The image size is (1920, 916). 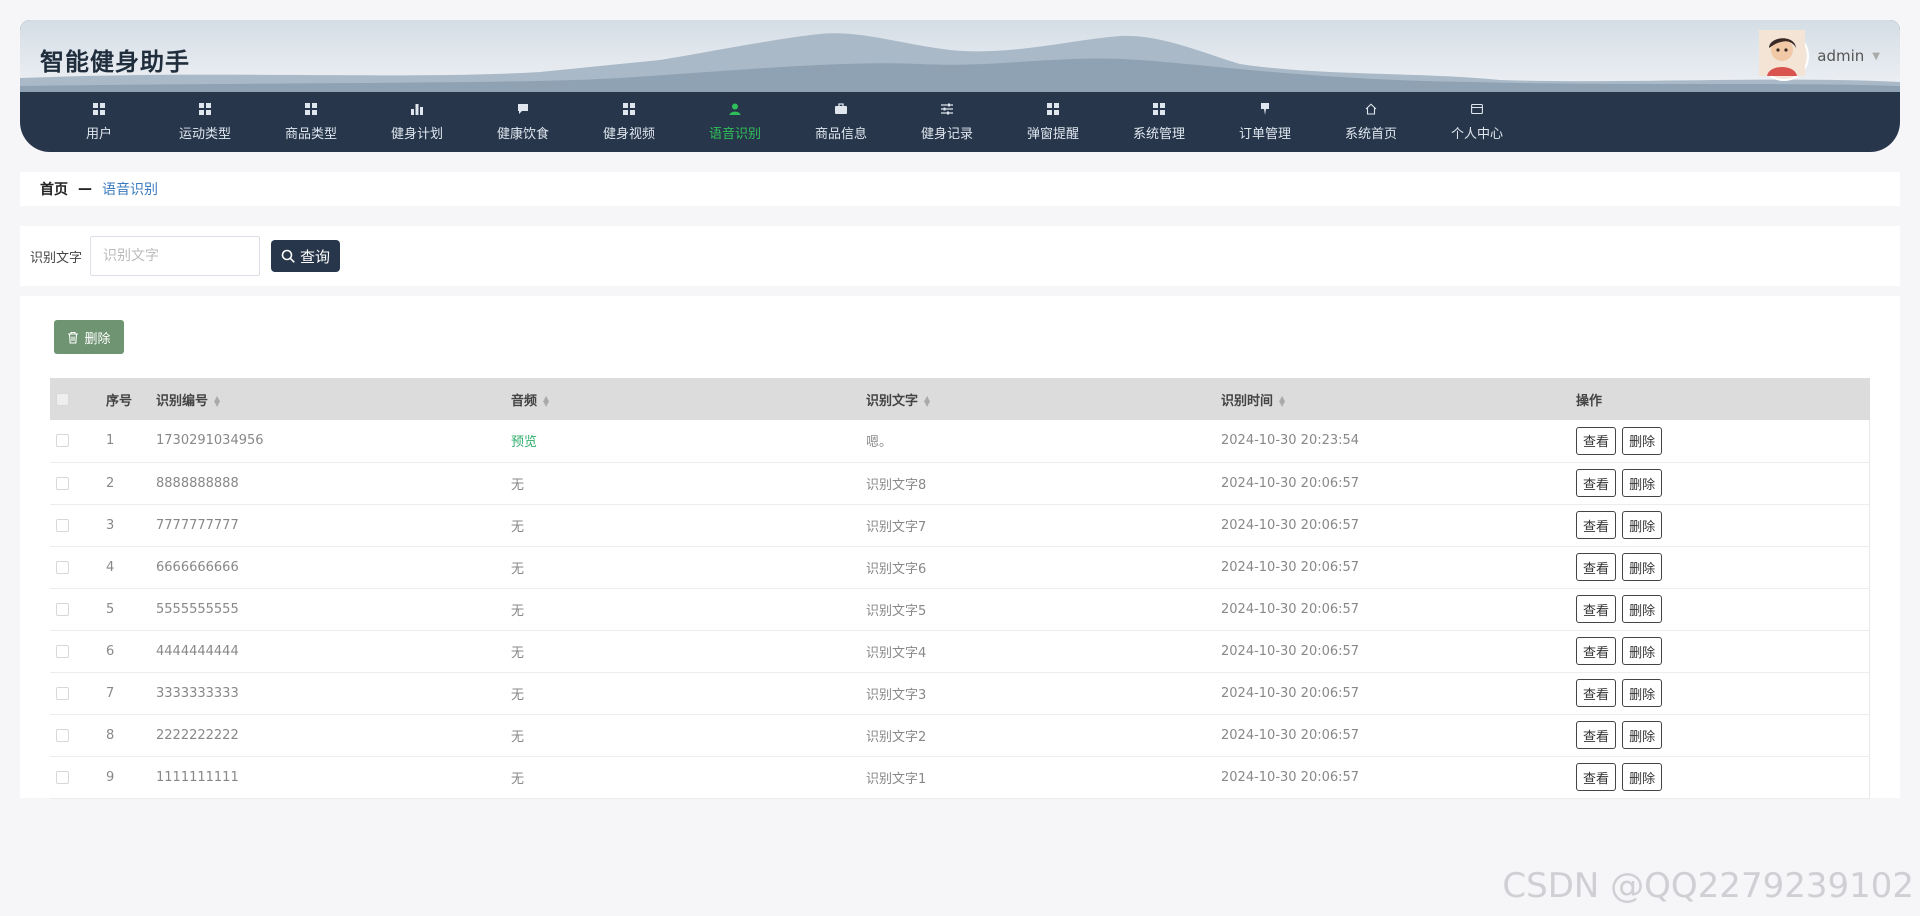 I want to click on breadcrumb: 首页 — 语音识别, so click(x=960, y=189).